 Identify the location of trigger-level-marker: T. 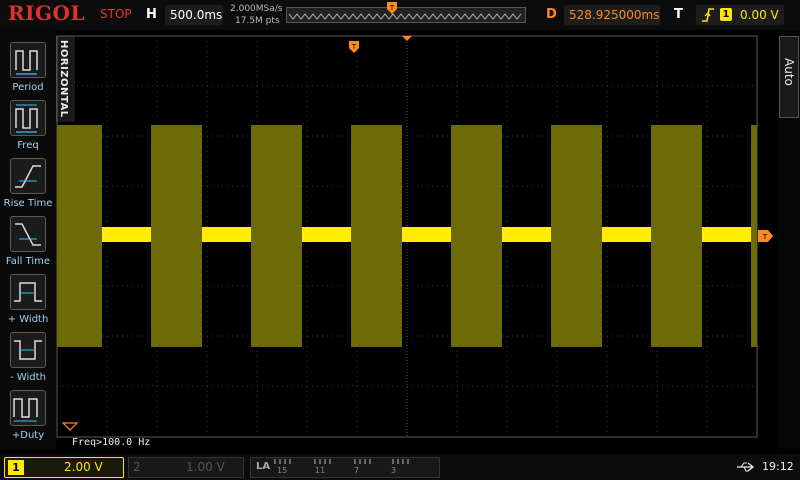
(765, 236).